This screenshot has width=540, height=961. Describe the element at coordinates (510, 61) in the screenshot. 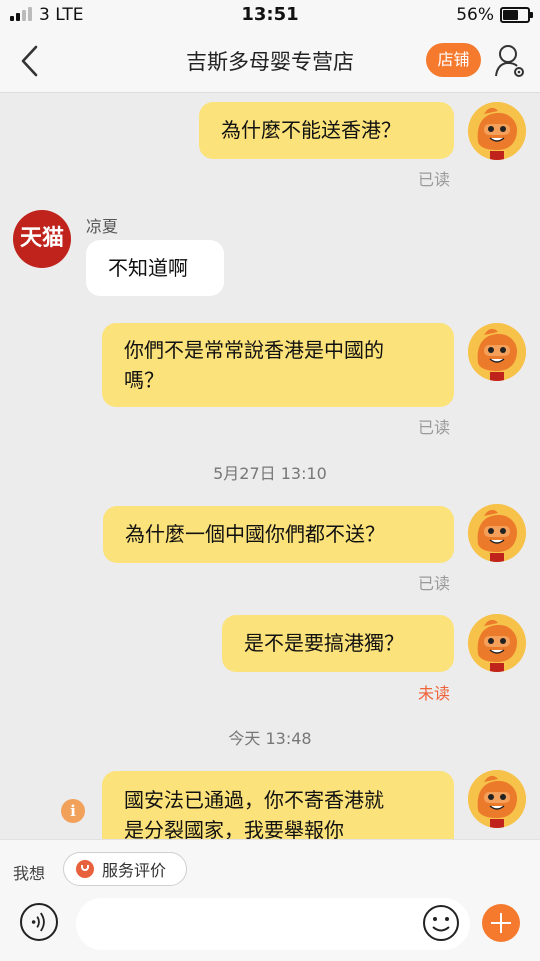

I see `user-settings-icon` at that location.